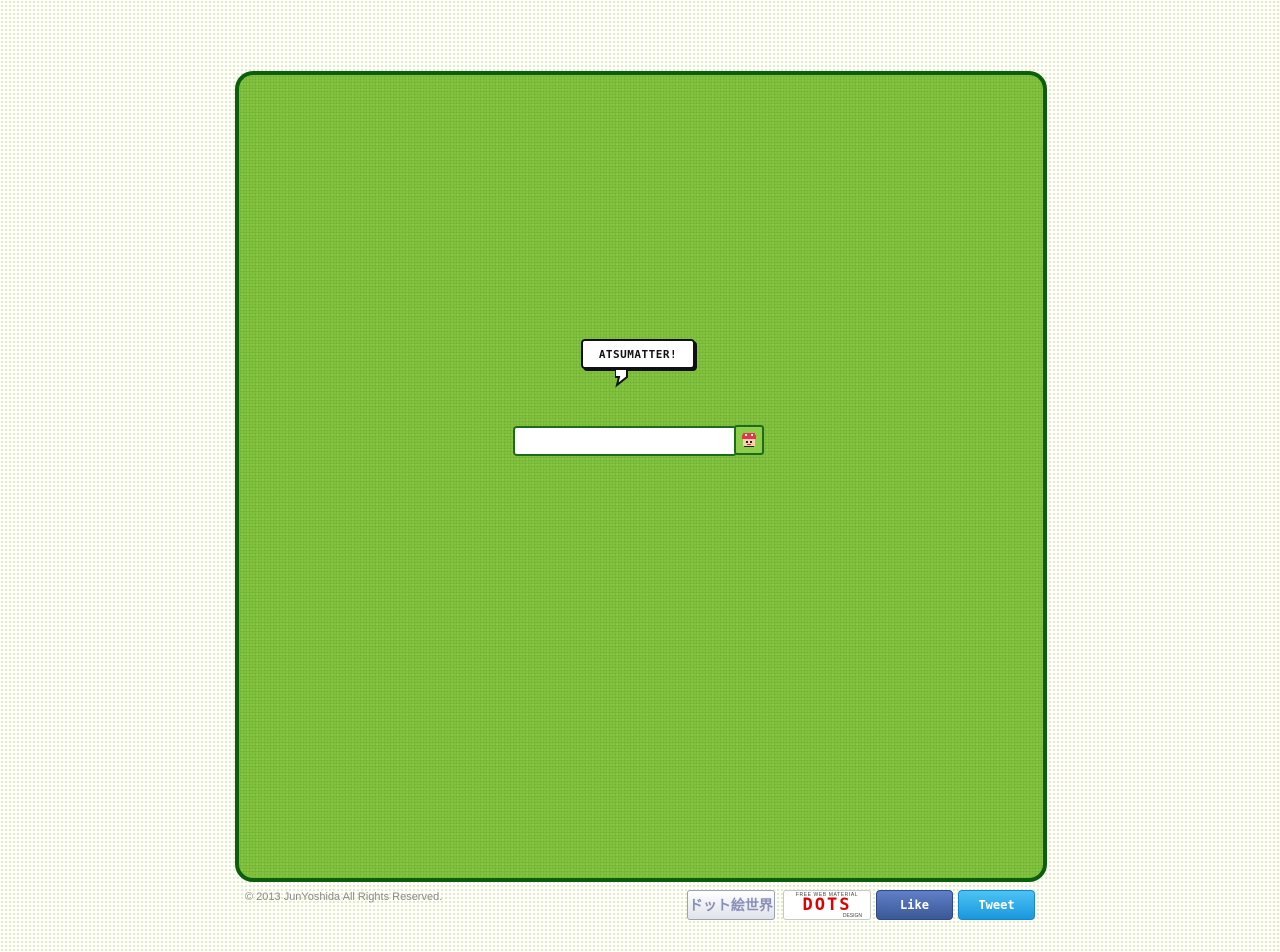 This screenshot has width=1280, height=952. I want to click on dot-world-badge: ドット絵世界, so click(731, 905).